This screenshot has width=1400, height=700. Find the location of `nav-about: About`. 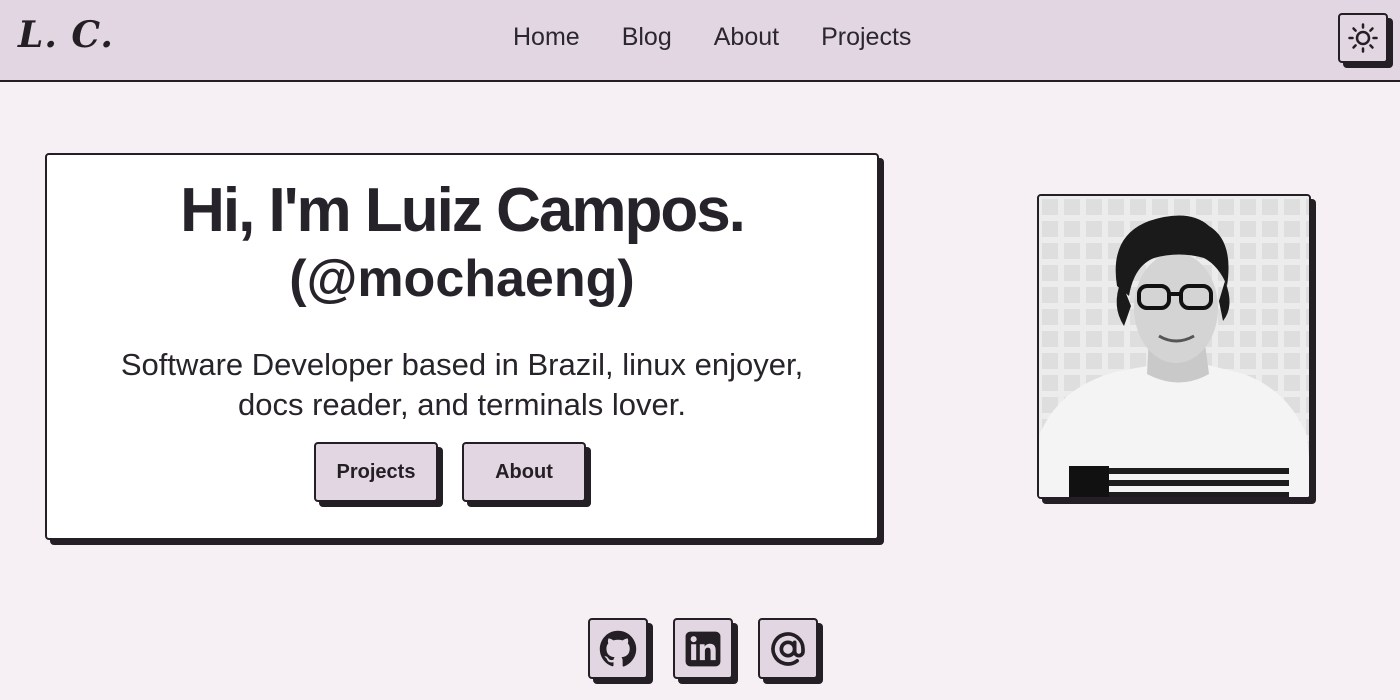

nav-about: About is located at coordinates (746, 37).